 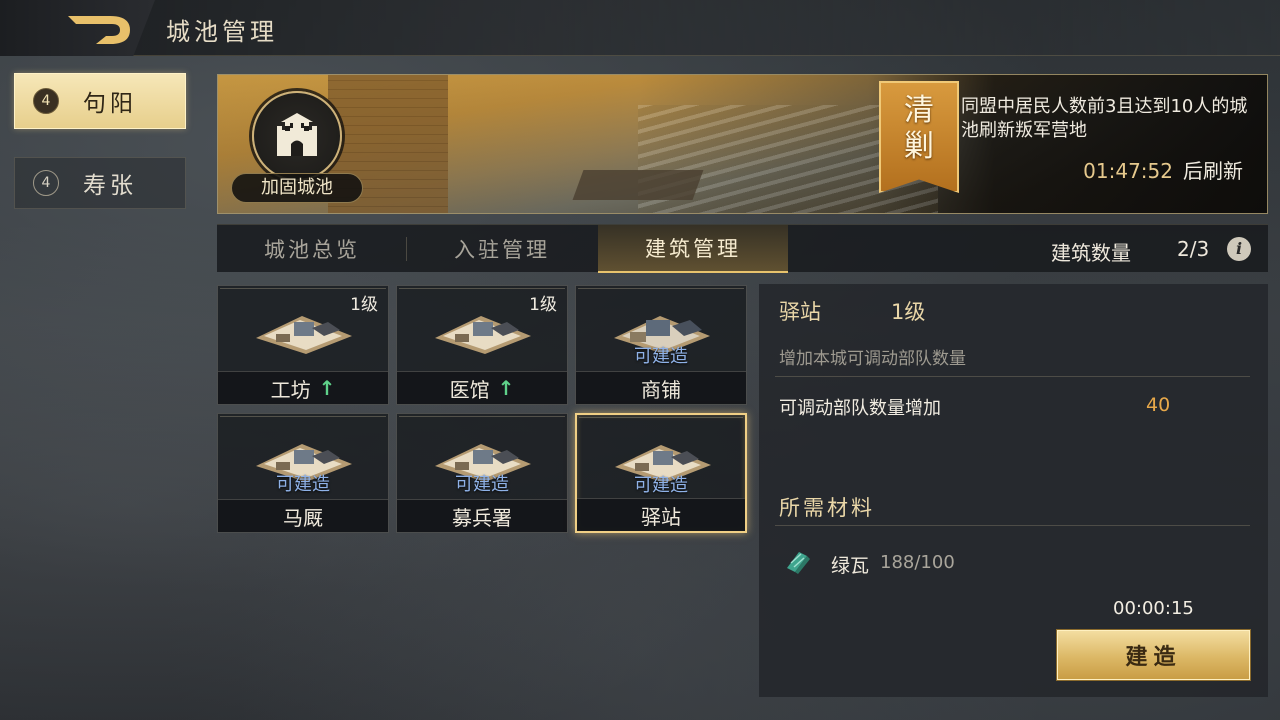 I want to click on refresh-countdown-suffix: 后刷新, so click(x=1213, y=171).